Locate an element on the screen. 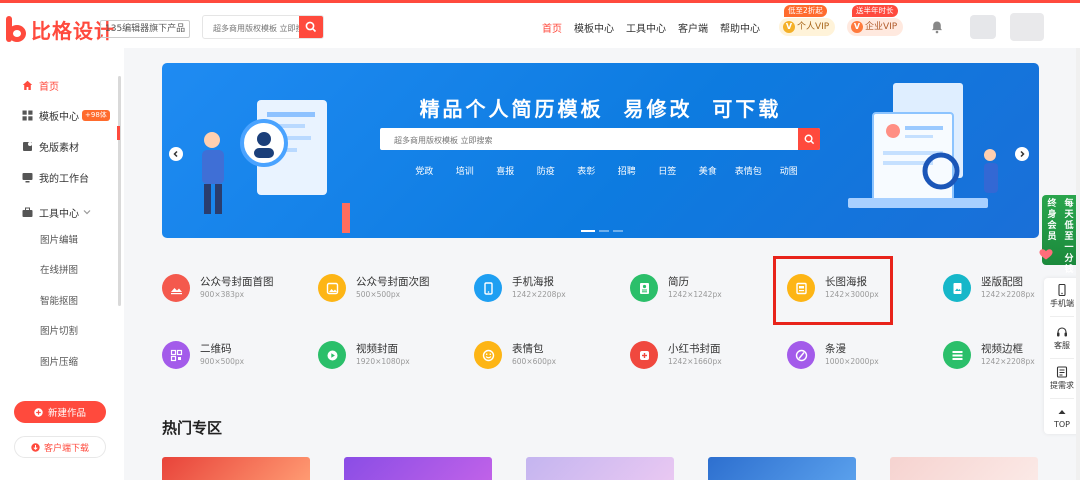 The width and height of the screenshot is (1080, 480). client-download-button: 客户端下载 is located at coordinates (60, 447).